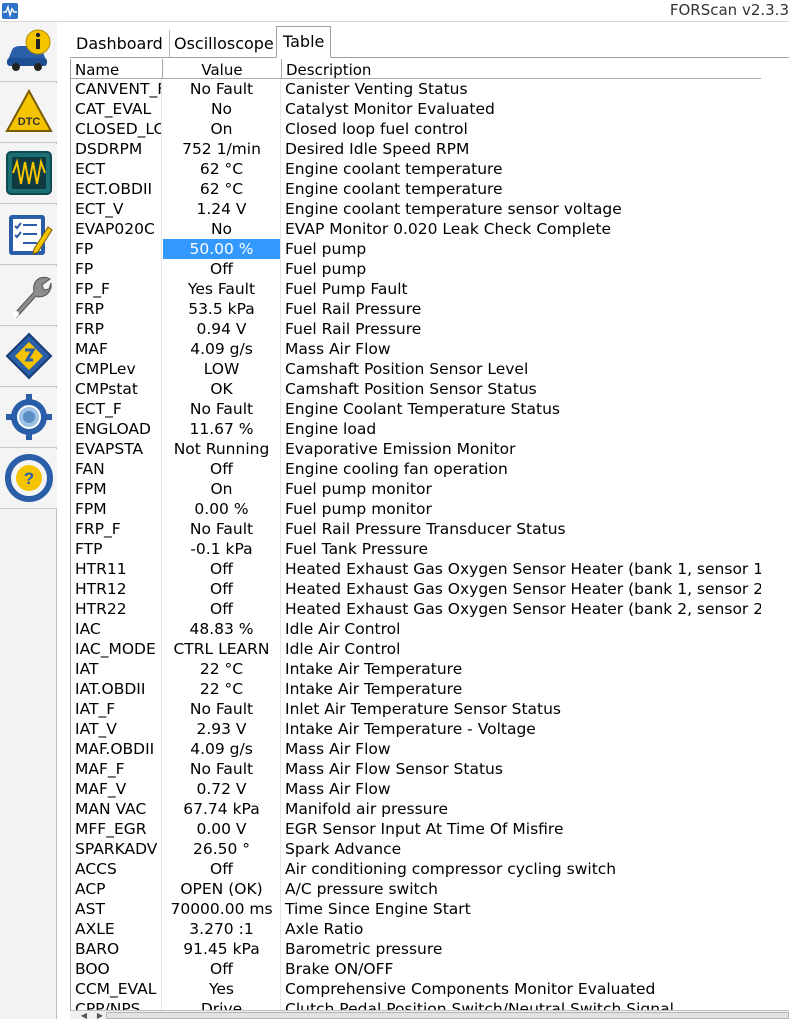  I want to click on description-cell: Mass Air Flow Sensor Status, so click(522, 769).